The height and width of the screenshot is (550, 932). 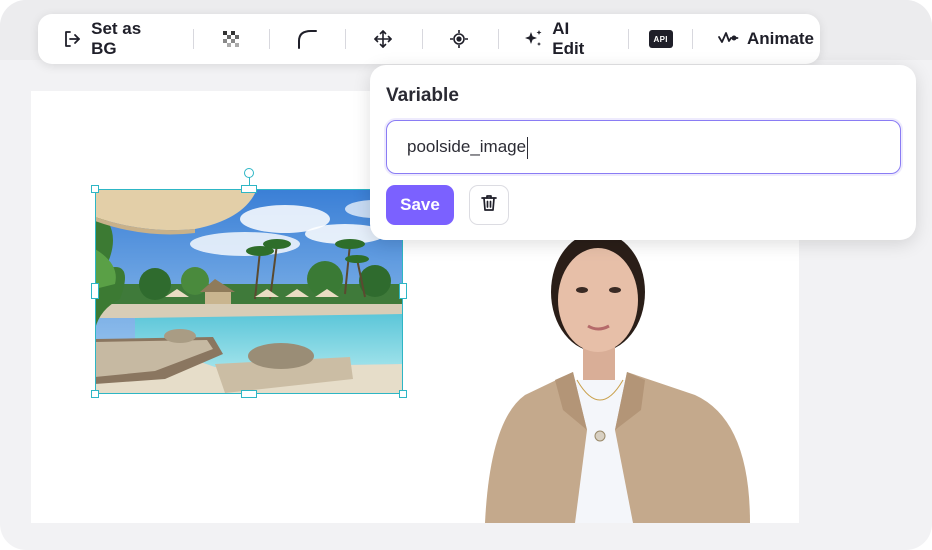 I want to click on delete-button, so click(x=489, y=205).